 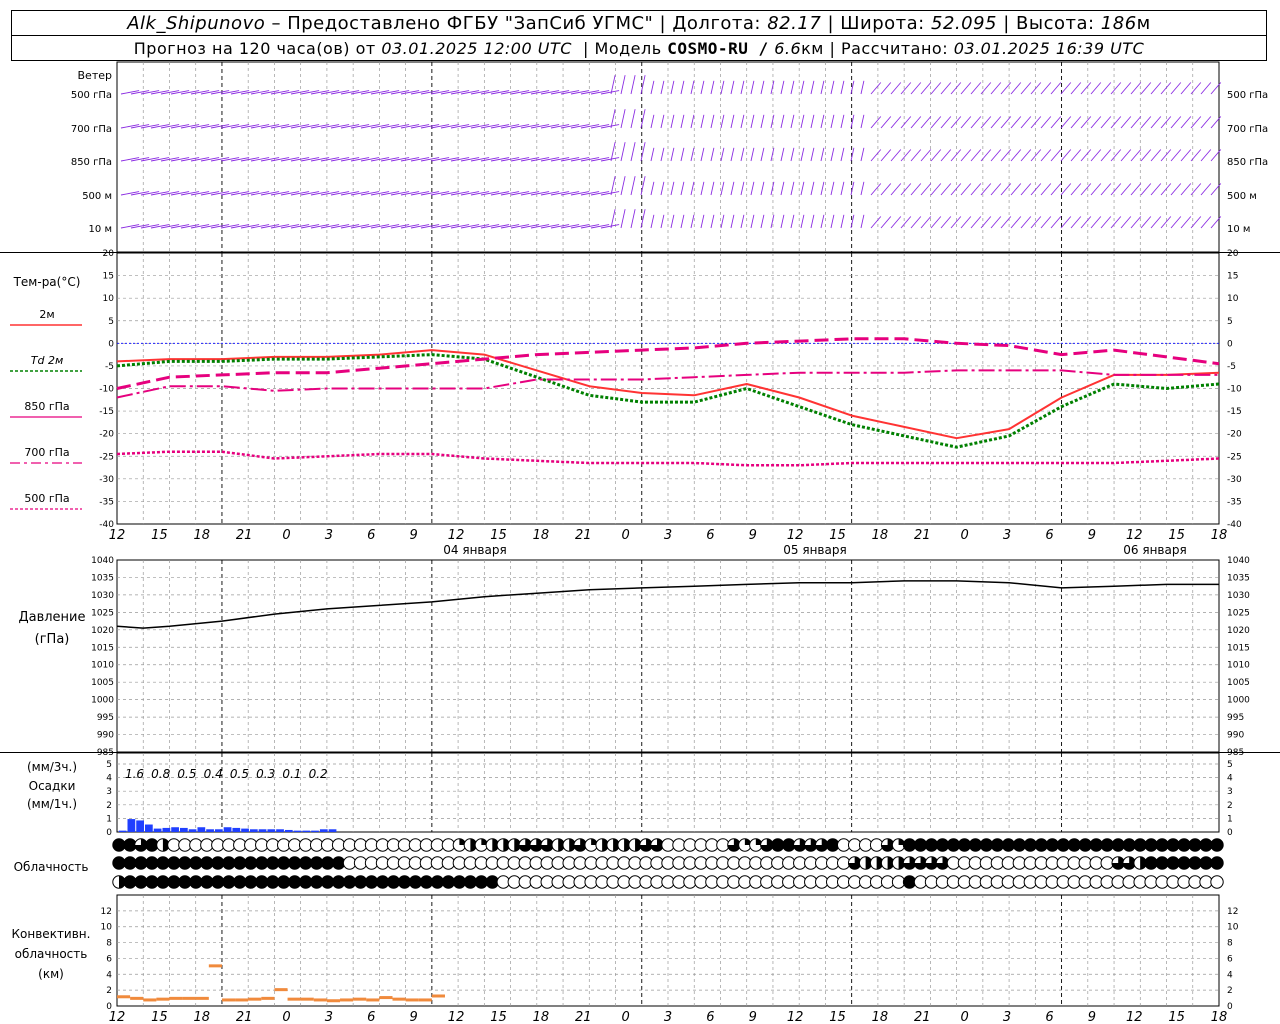 I want to click on temp-tick-left: 20, so click(x=109, y=254).